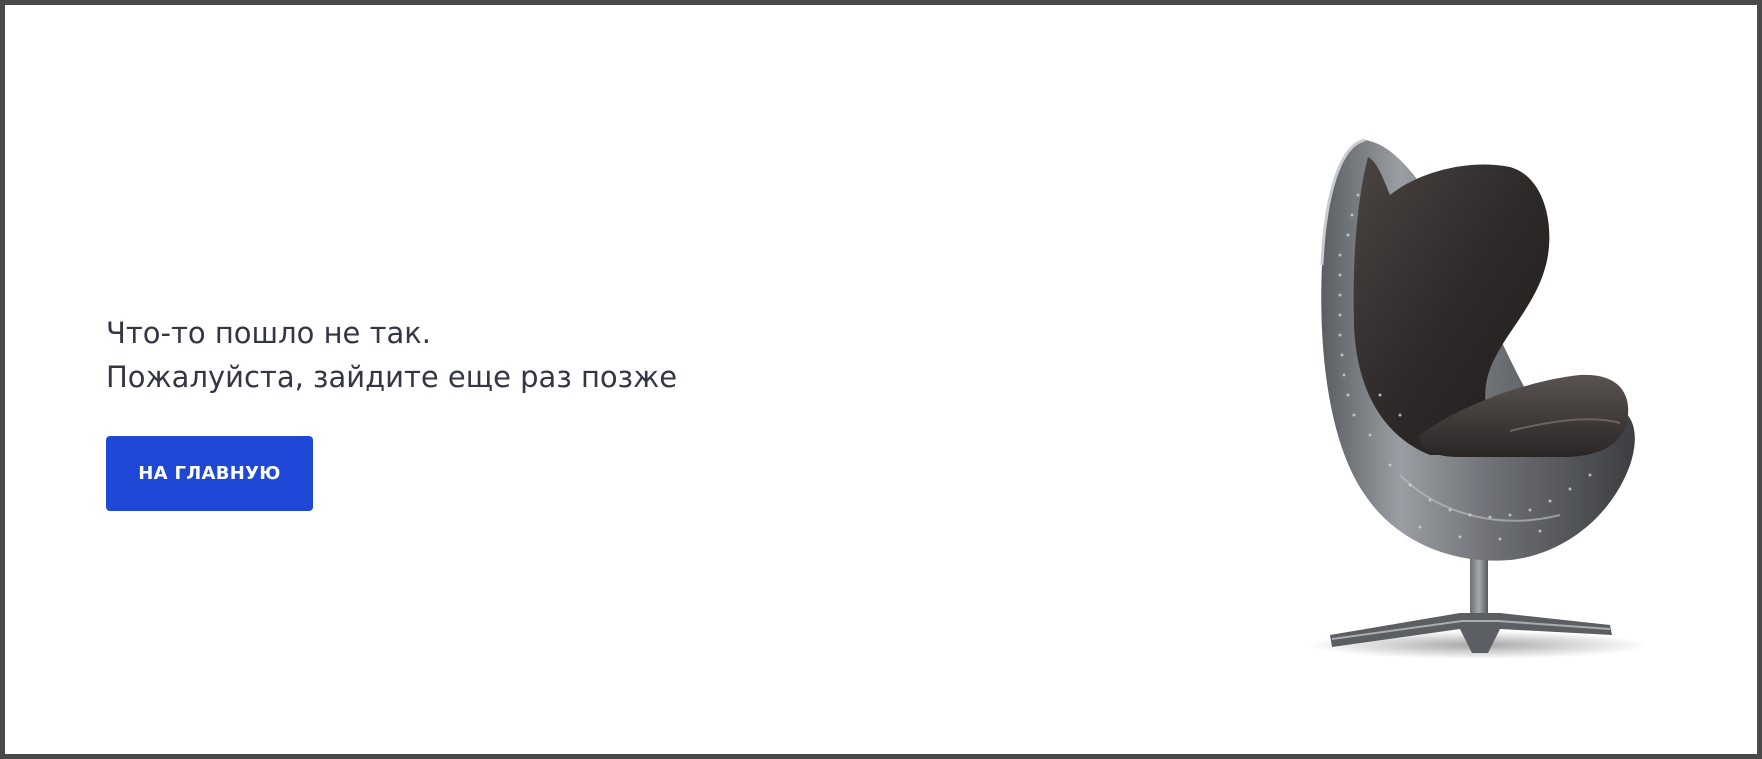  I want to click on error-title: Что-то пошло не так., so click(268, 333).